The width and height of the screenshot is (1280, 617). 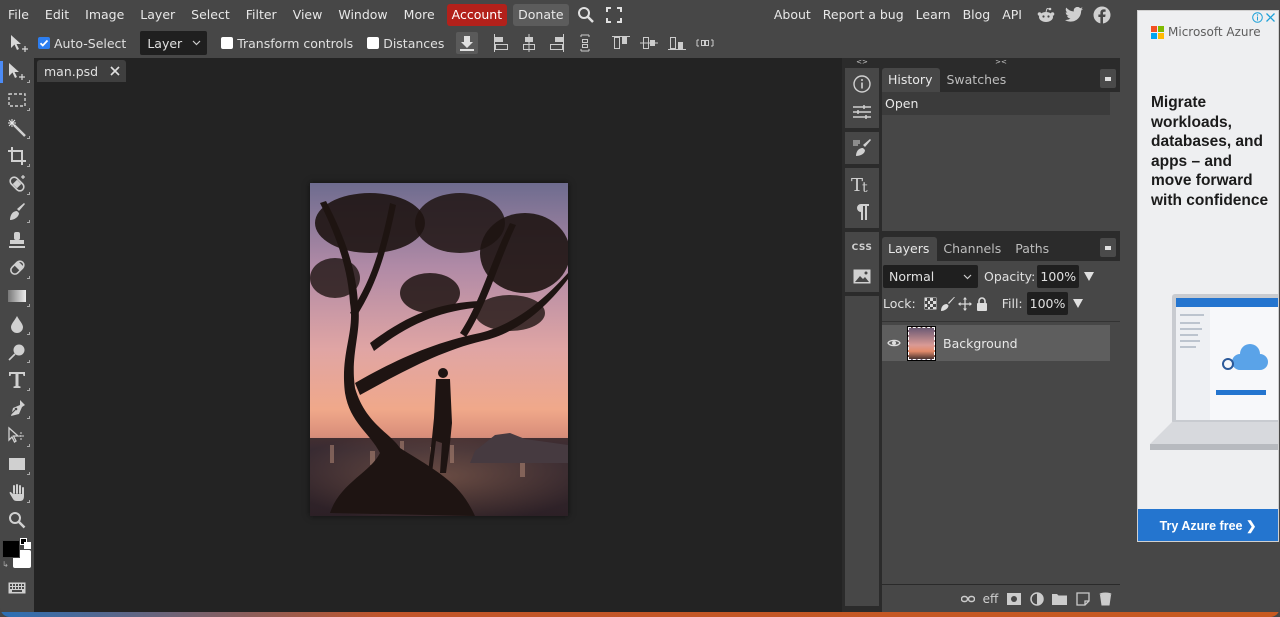 I want to click on menu-filter: Filter, so click(x=261, y=15).